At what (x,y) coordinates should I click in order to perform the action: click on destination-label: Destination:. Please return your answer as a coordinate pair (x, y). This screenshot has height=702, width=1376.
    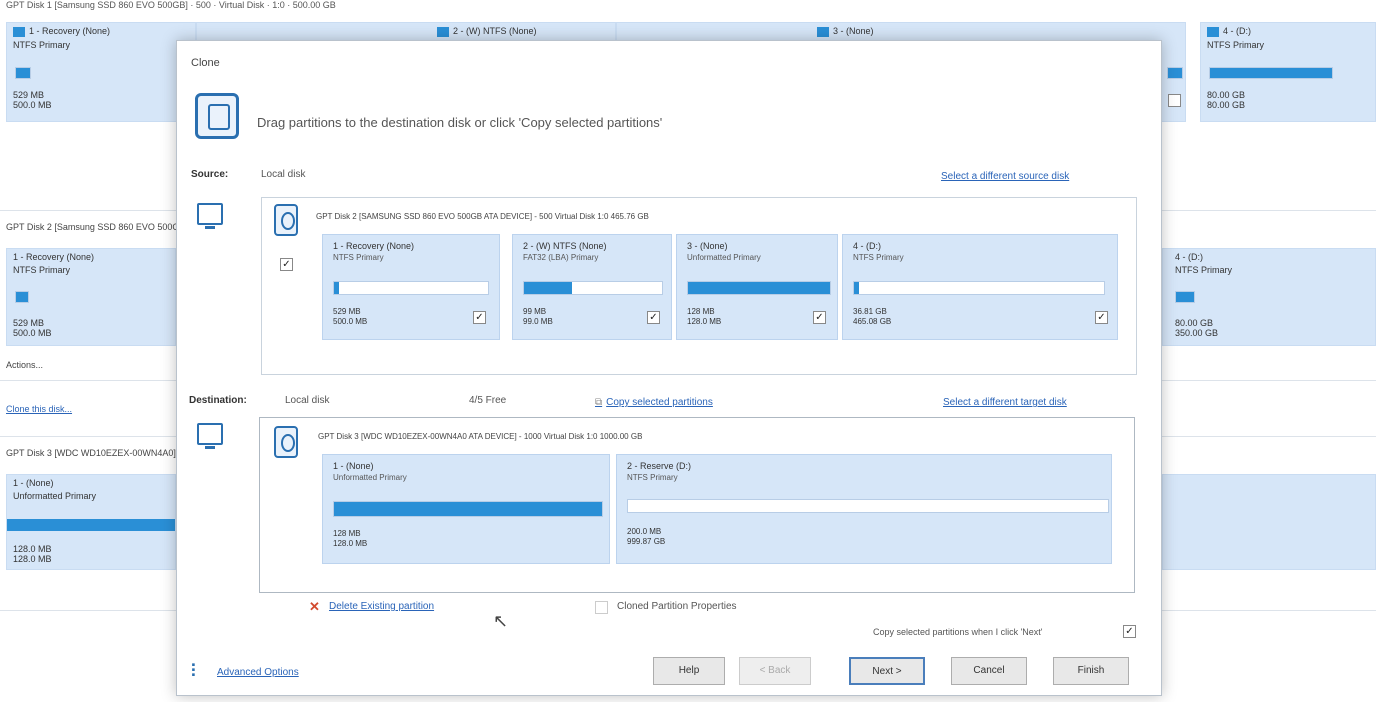
    Looking at the image, I should click on (218, 400).